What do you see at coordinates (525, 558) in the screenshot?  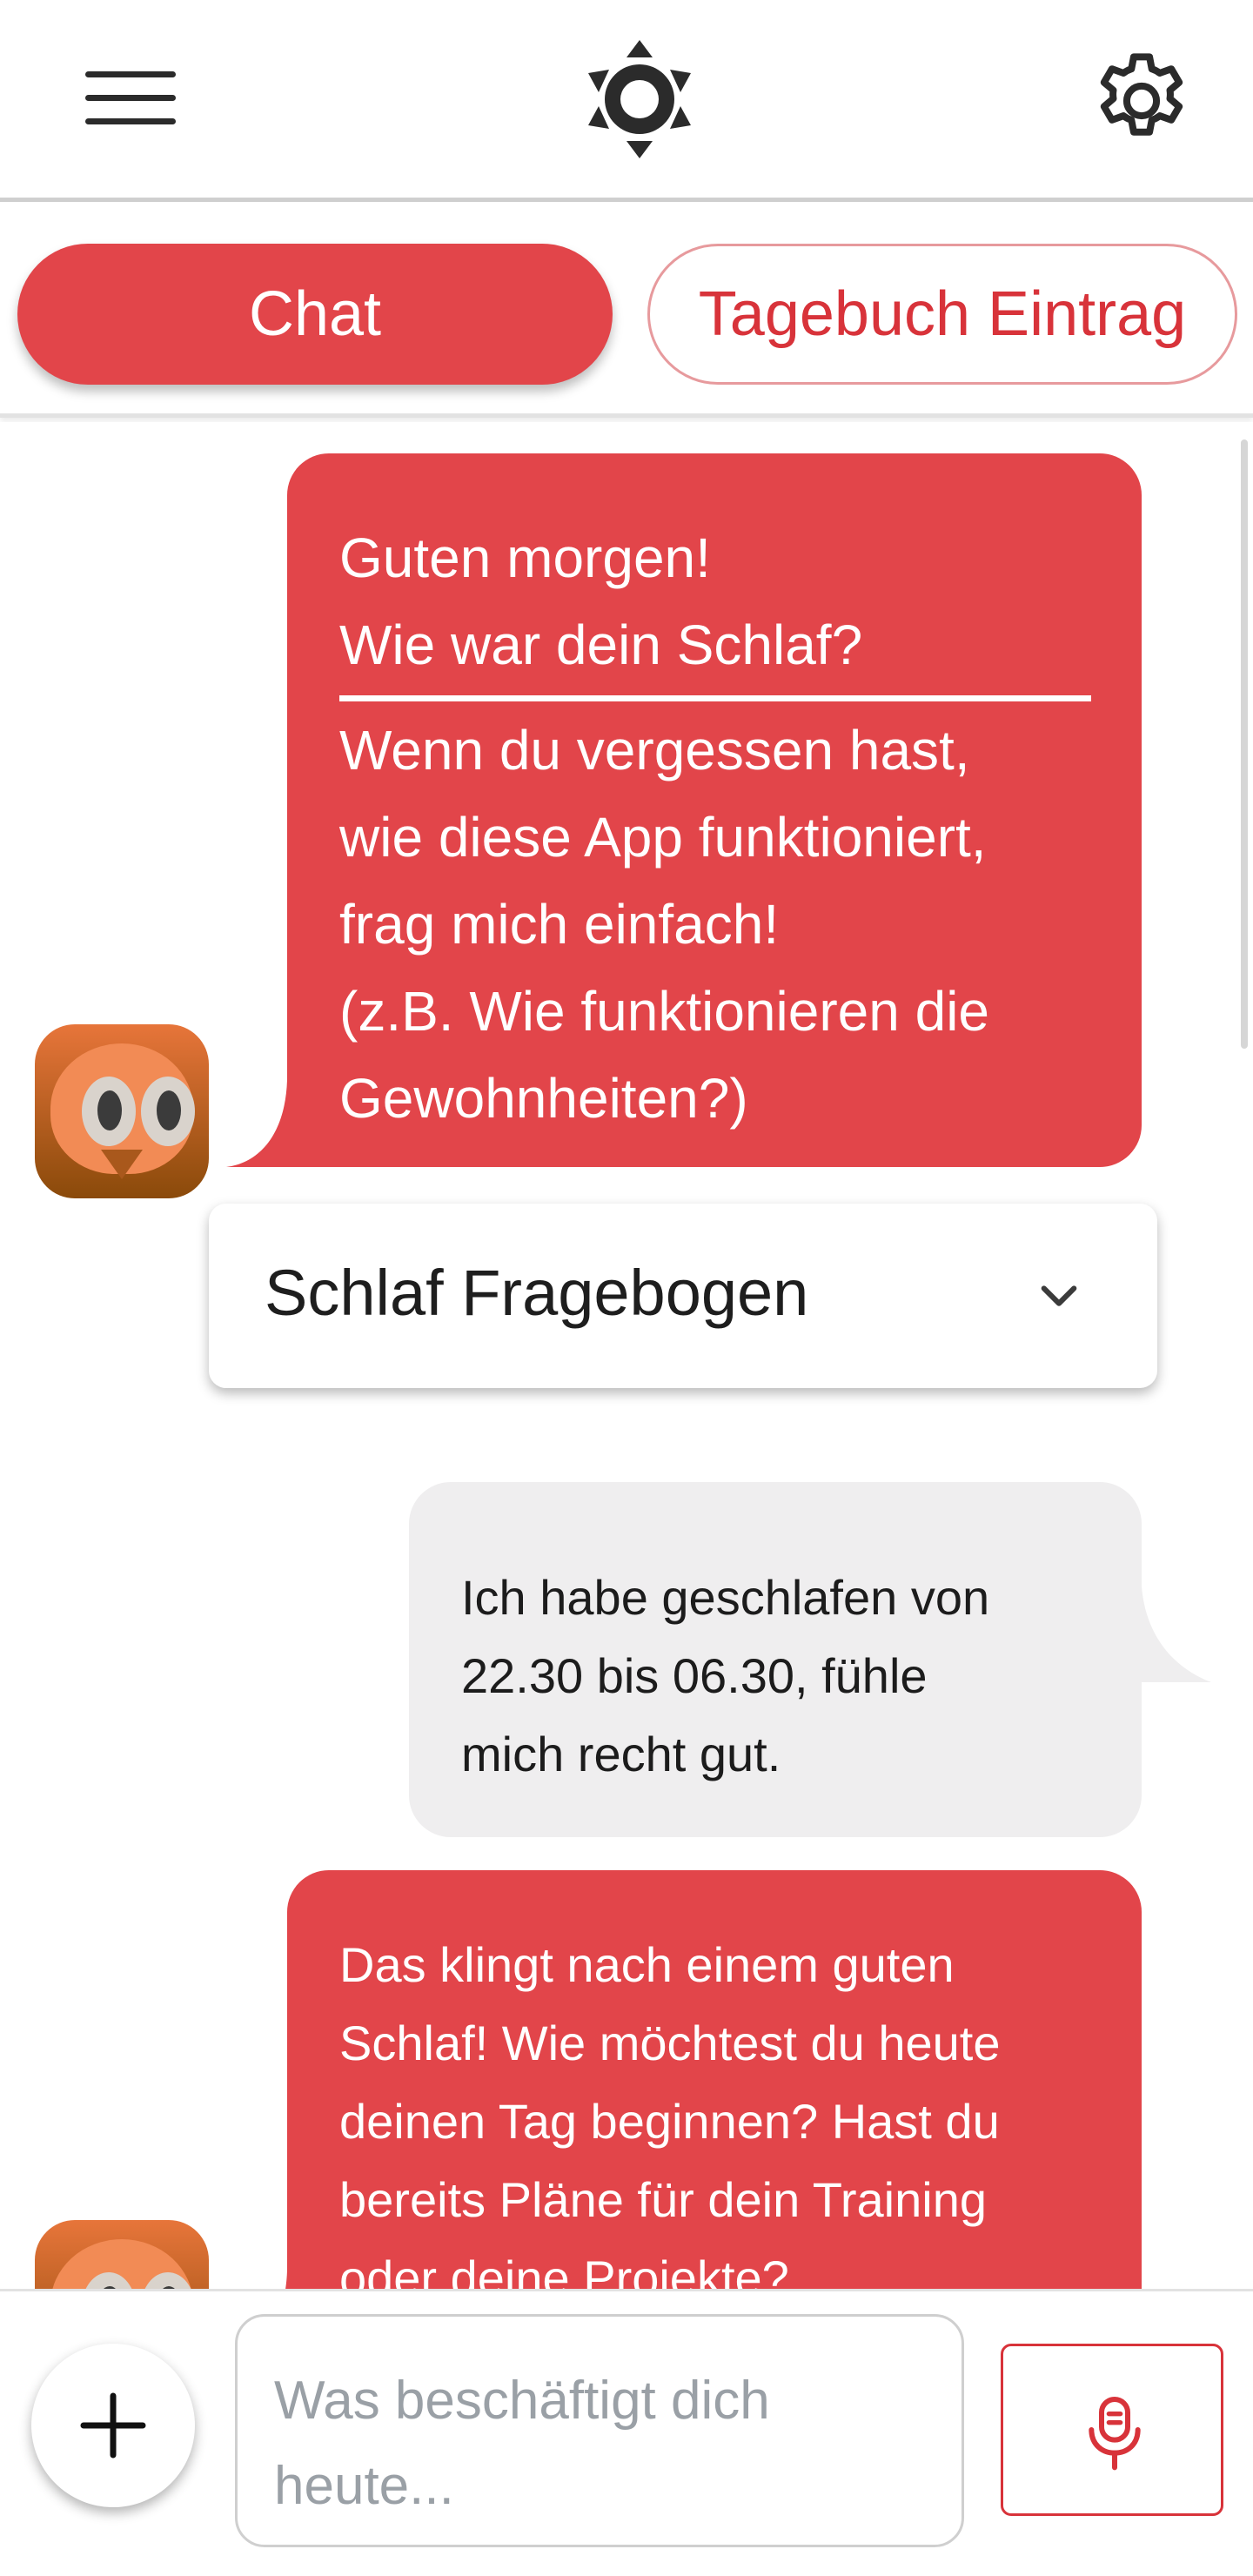 I see `message-line: Guten morgen!` at bounding box center [525, 558].